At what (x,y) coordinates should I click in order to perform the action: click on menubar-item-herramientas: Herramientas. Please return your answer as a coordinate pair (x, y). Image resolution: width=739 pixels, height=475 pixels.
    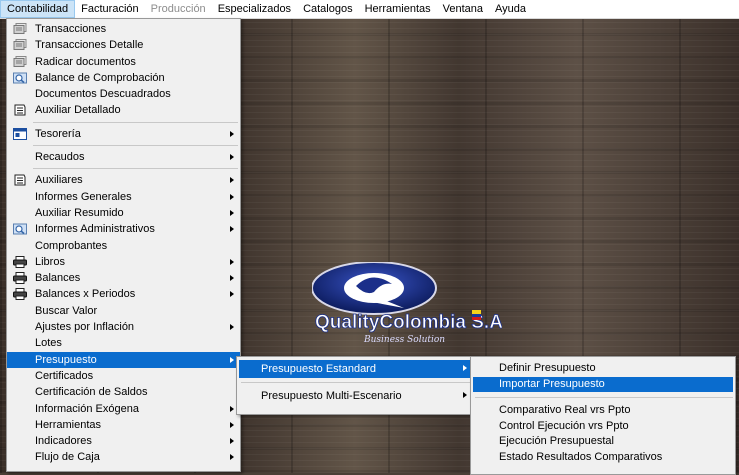
    Looking at the image, I should click on (398, 9).